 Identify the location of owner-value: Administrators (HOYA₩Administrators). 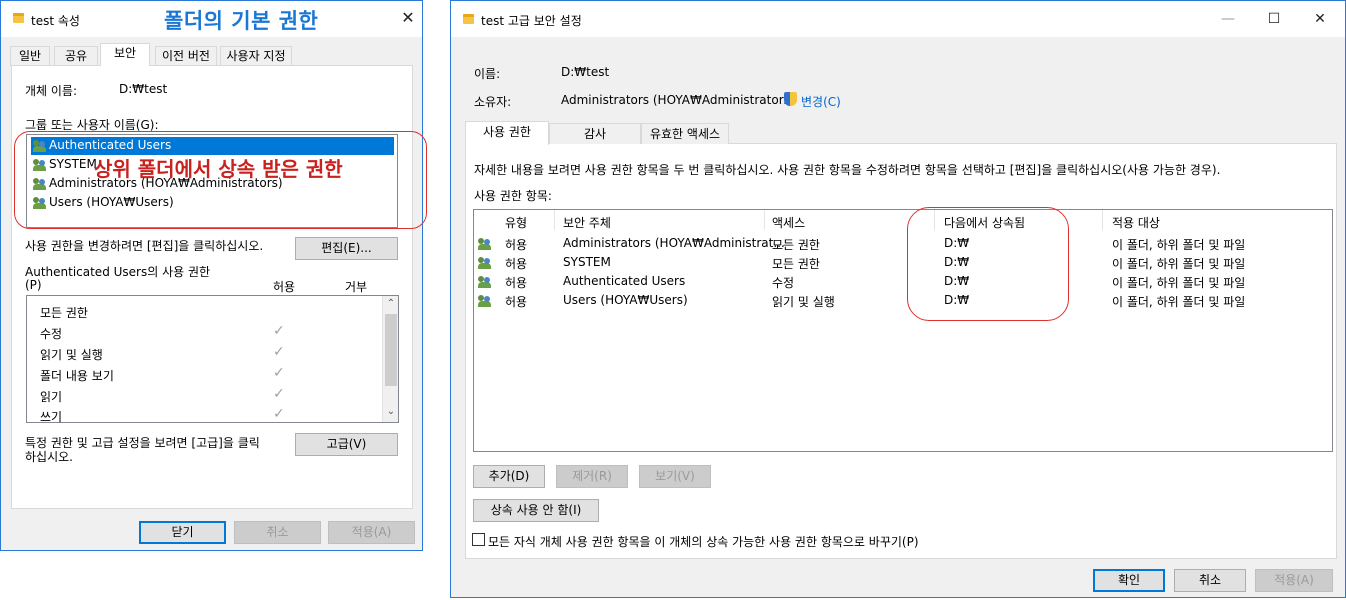
(678, 100).